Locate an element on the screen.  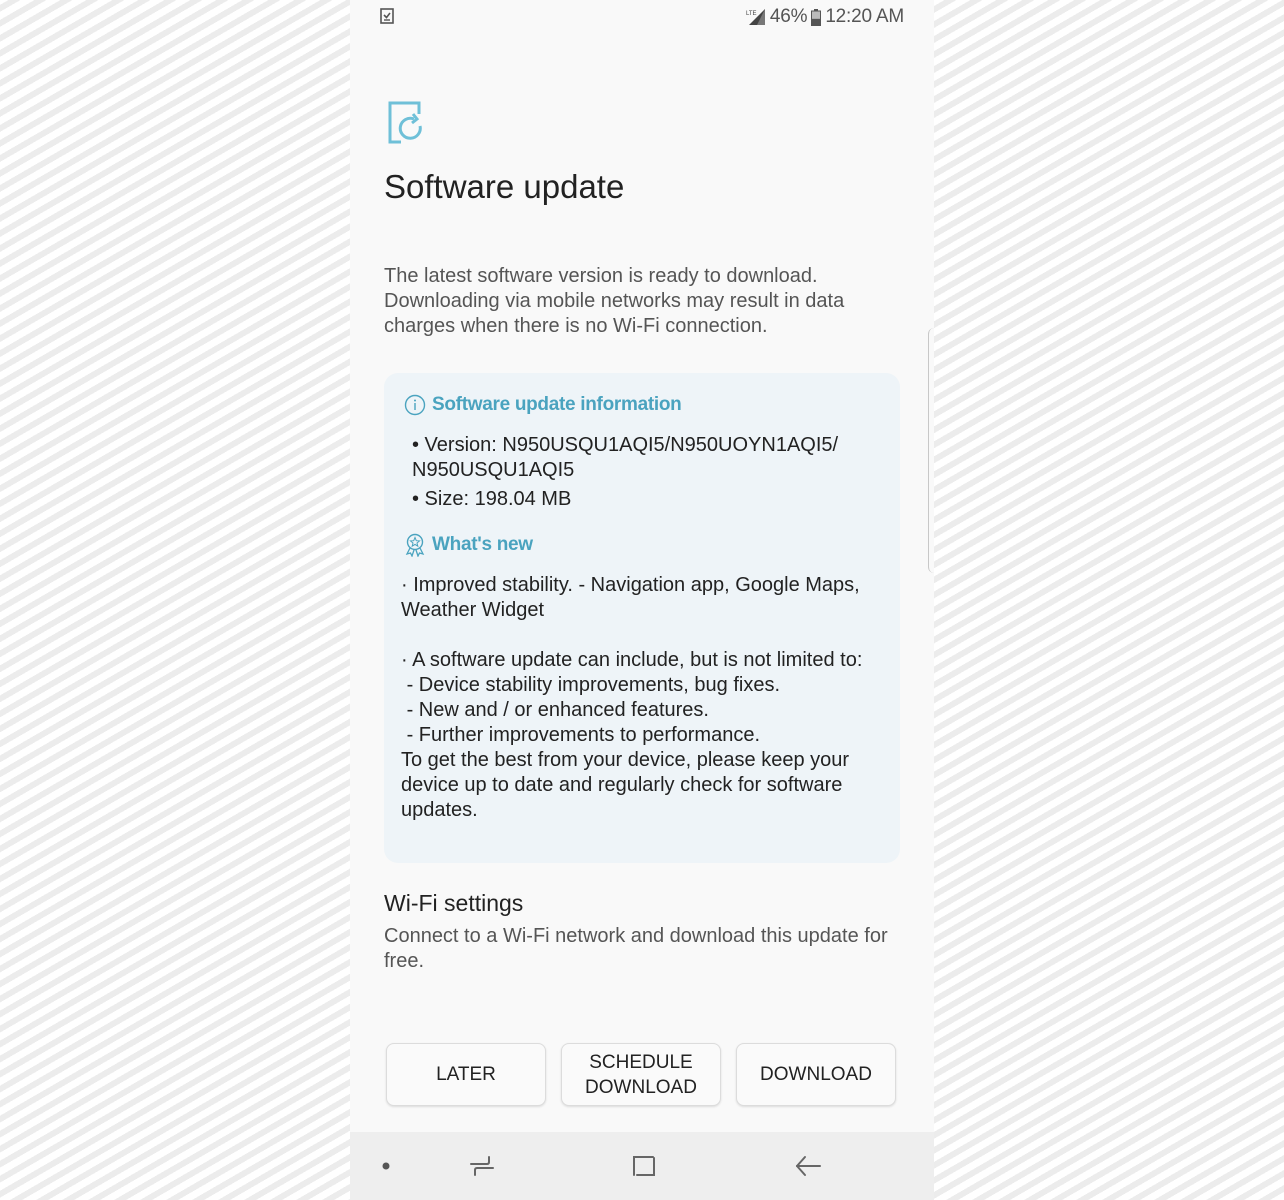
whats-new-heading: What's new is located at coordinates (468, 545).